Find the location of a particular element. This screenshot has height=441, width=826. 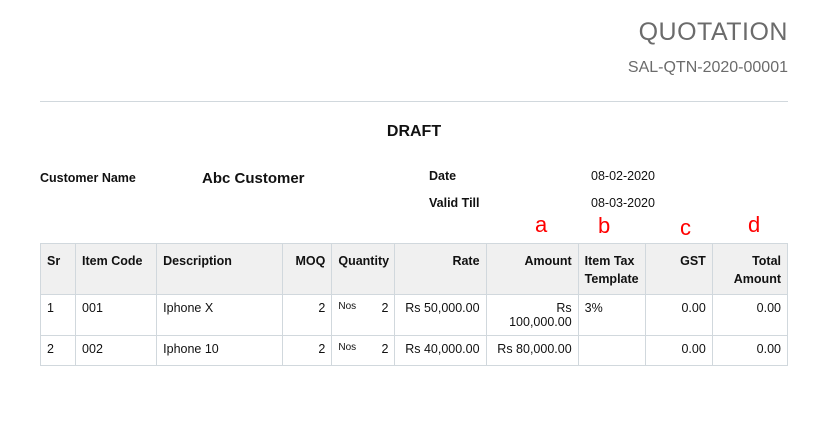

valid-till-label: Valid Till is located at coordinates (454, 203).